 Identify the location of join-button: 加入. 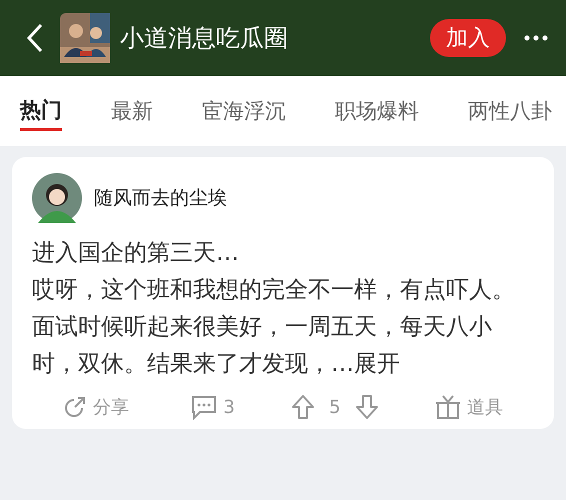
(468, 38).